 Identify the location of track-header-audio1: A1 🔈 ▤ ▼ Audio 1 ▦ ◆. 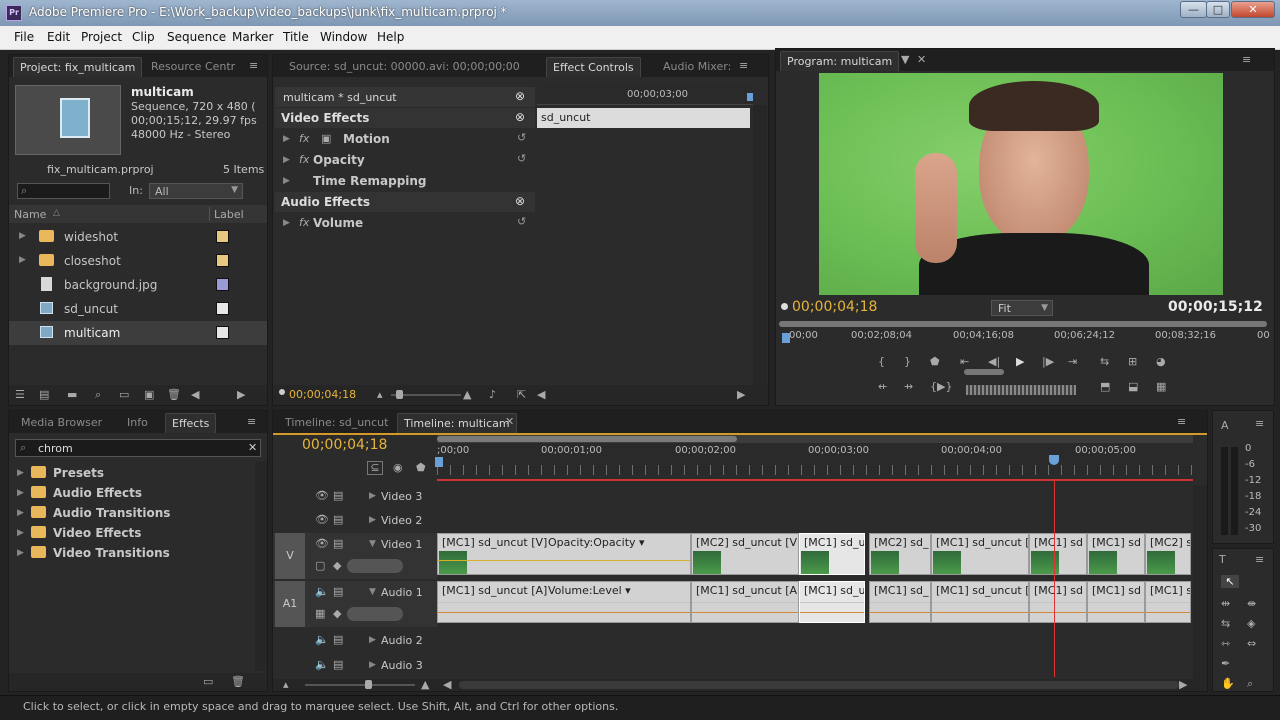
(355, 604).